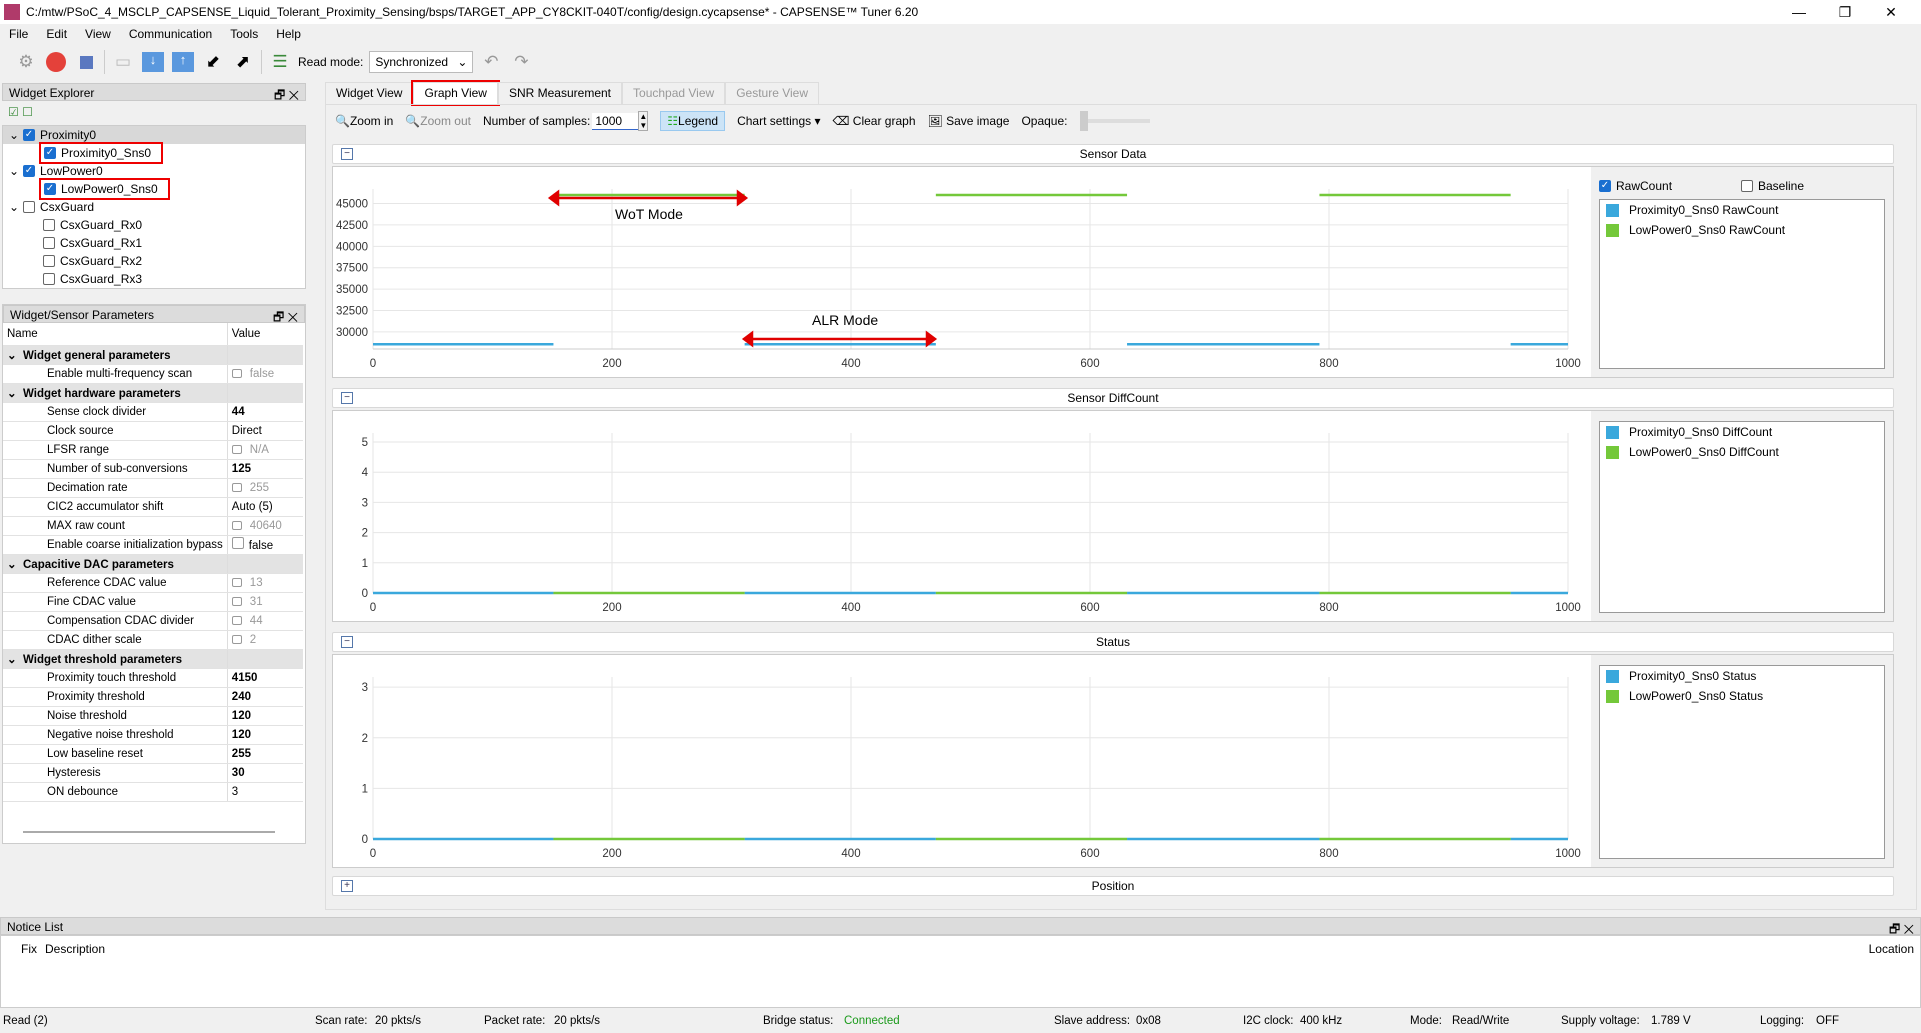 The image size is (1921, 1033). What do you see at coordinates (491, 62) in the screenshot?
I see `undo-icon: ↶` at bounding box center [491, 62].